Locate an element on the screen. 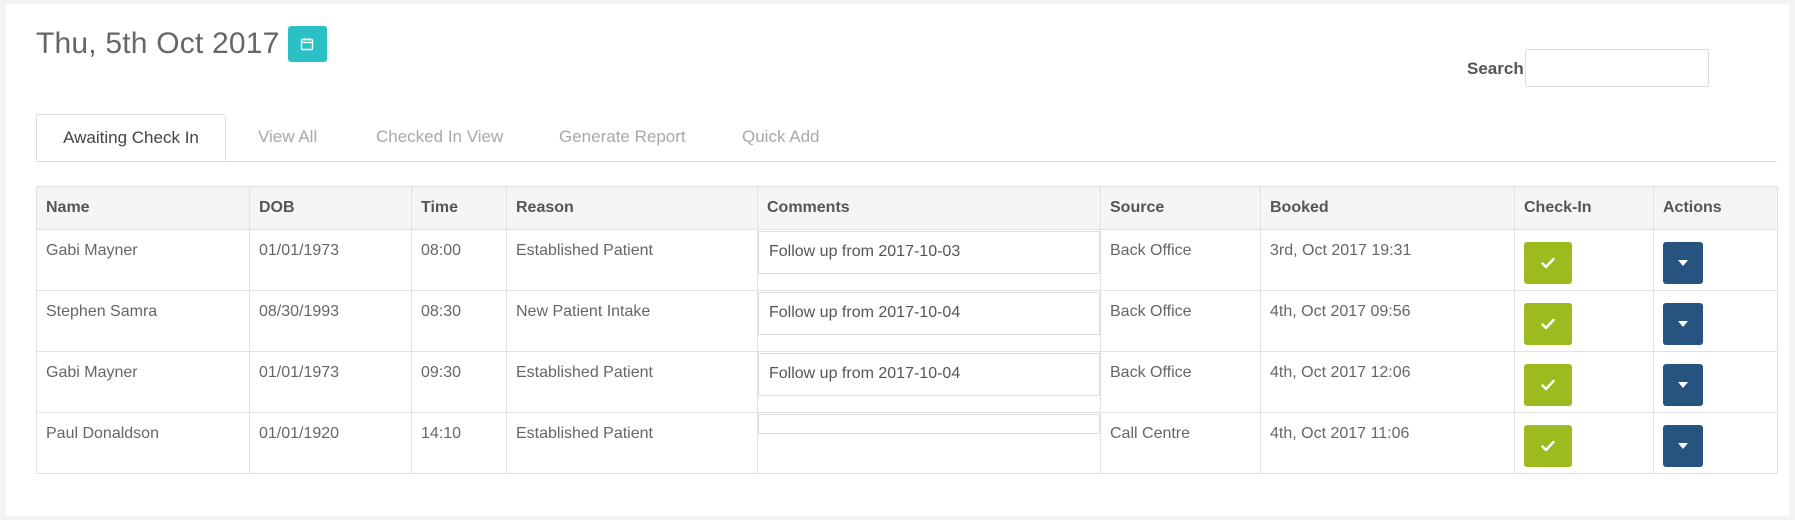 The height and width of the screenshot is (520, 1795). column-header-source: Source is located at coordinates (1180, 208).